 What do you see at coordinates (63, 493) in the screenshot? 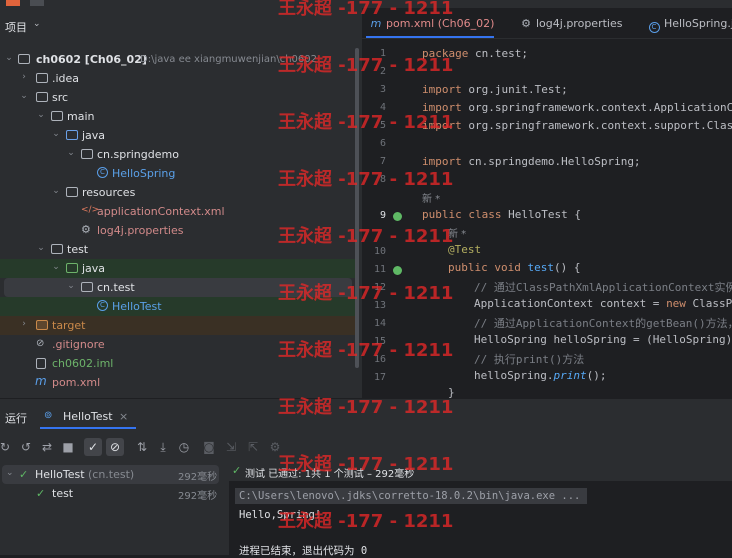
I see `test-name: test` at bounding box center [63, 493].